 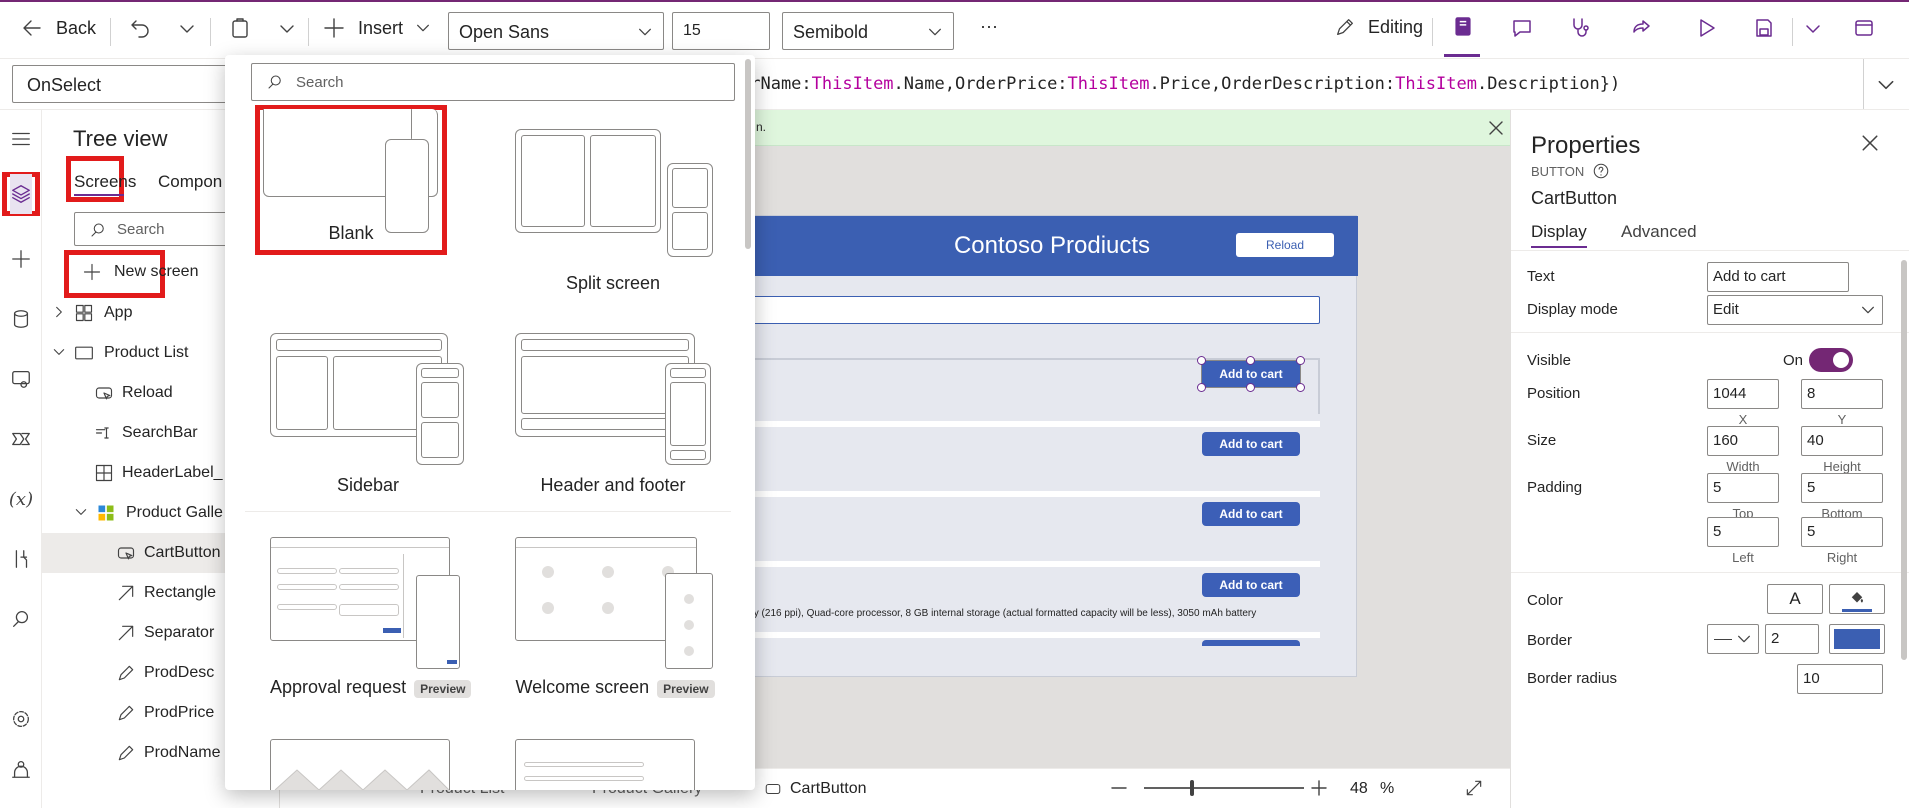 What do you see at coordinates (1743, 419) in the screenshot?
I see `position-x-caption: X` at bounding box center [1743, 419].